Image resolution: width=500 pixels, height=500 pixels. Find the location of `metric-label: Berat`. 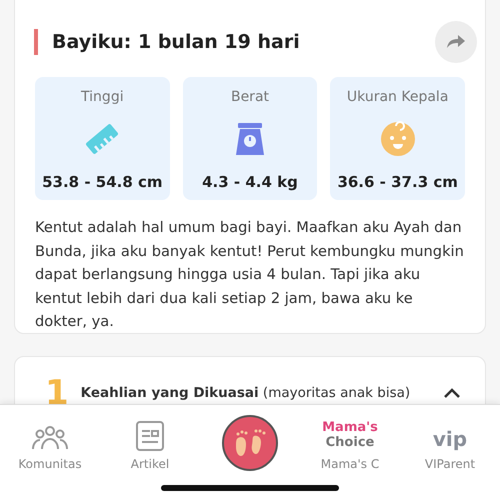

metric-label: Berat is located at coordinates (250, 97).